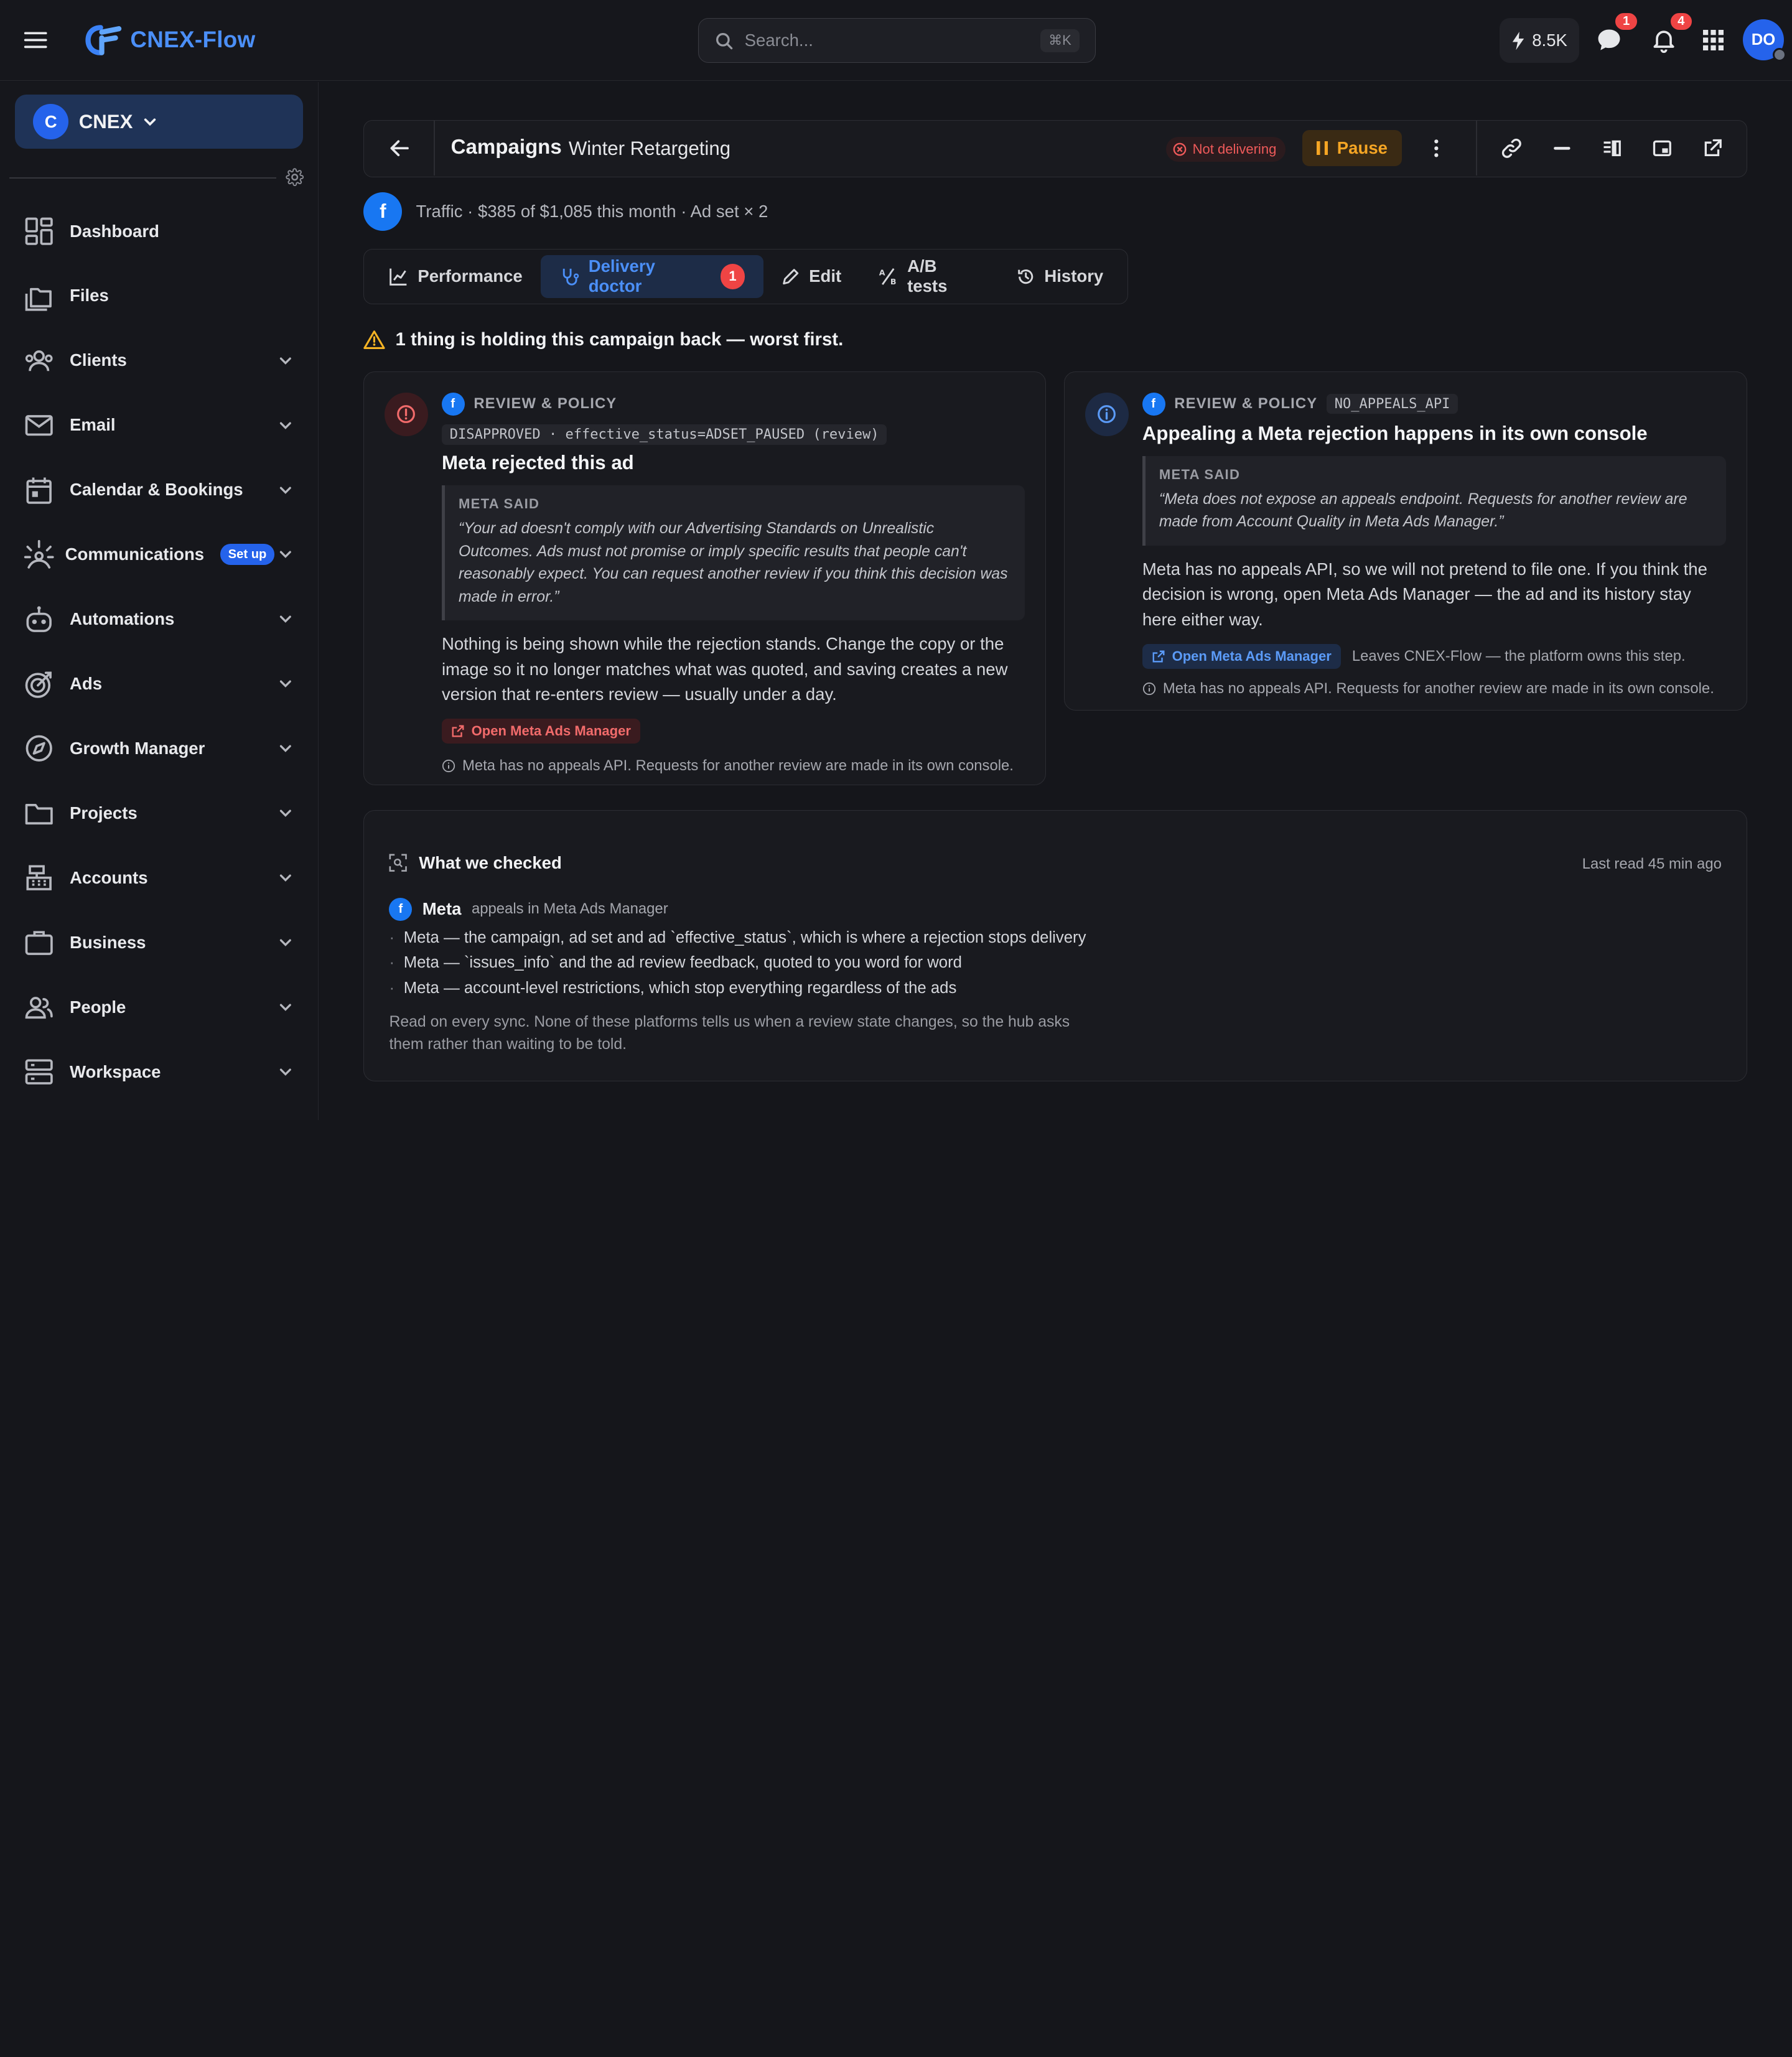  I want to click on svg-text: A, so click(882, 273).